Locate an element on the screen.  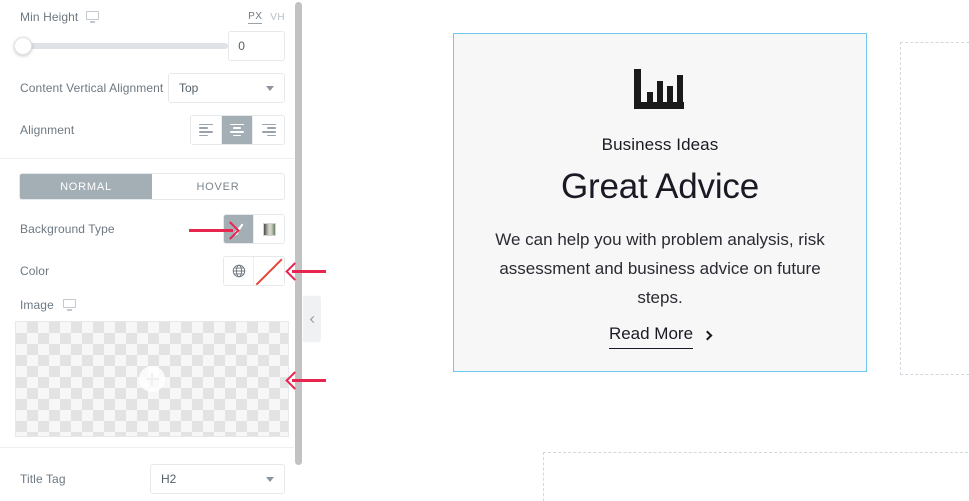
unit-px: PX is located at coordinates (255, 17).